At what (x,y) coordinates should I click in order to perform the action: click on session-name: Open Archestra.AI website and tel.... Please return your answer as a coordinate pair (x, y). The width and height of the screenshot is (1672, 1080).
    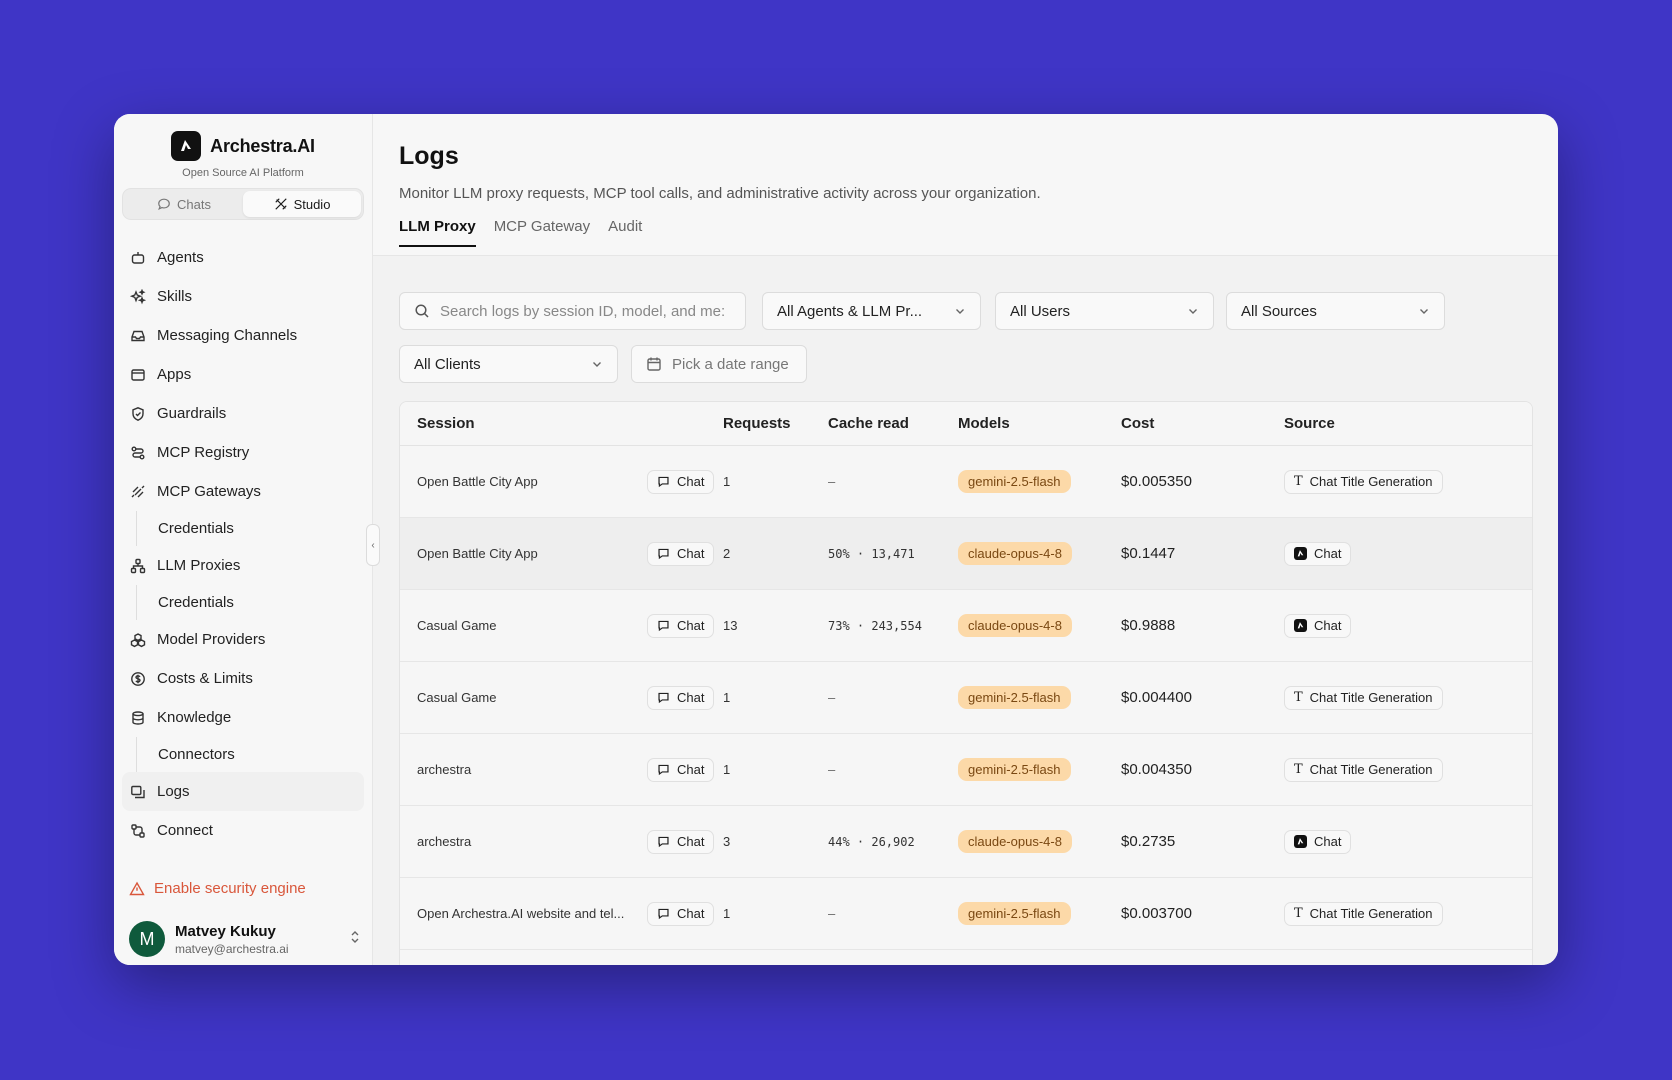
    Looking at the image, I should click on (532, 913).